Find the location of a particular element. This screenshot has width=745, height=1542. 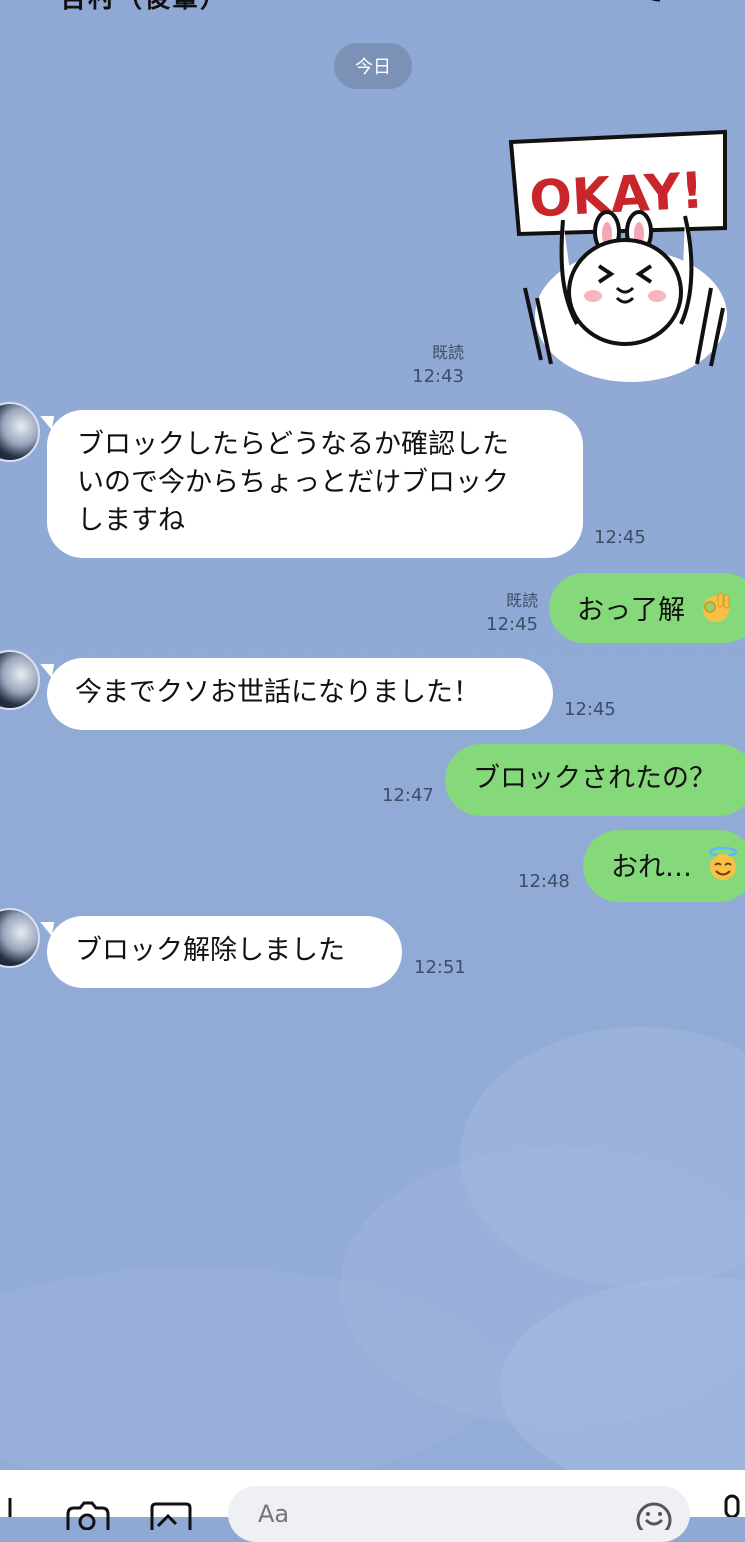

message-time: 12:43 is located at coordinates (438, 376).